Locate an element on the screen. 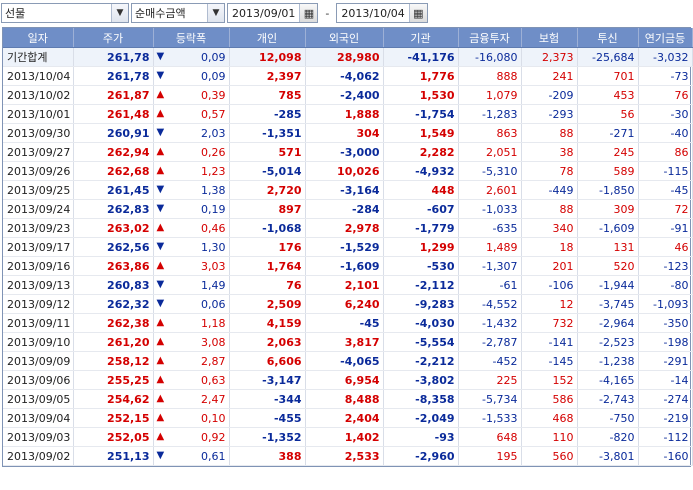 Image resolution: width=693 pixels, height=490 pixels. column-header: 투신 is located at coordinates (608, 38).